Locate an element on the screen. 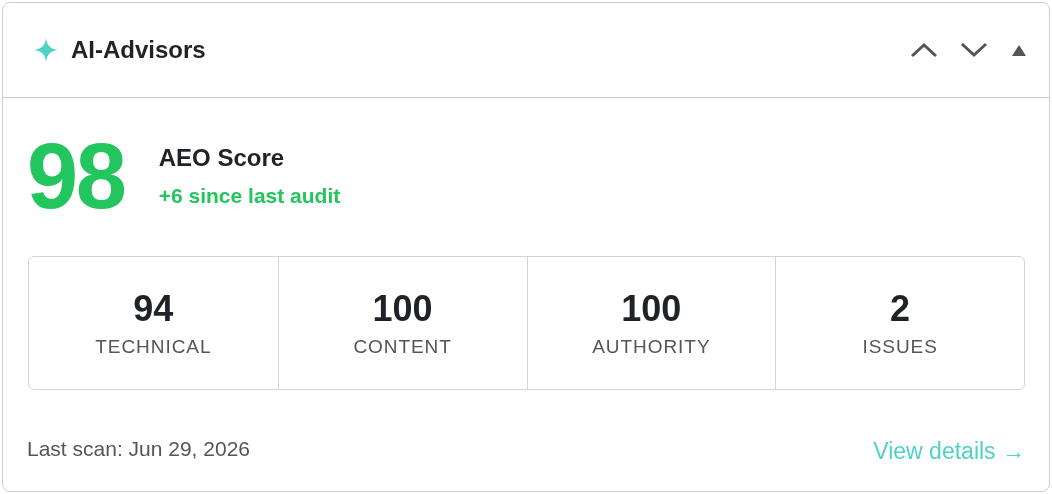 The image size is (1052, 494). chevron-down-icon is located at coordinates (974, 50).